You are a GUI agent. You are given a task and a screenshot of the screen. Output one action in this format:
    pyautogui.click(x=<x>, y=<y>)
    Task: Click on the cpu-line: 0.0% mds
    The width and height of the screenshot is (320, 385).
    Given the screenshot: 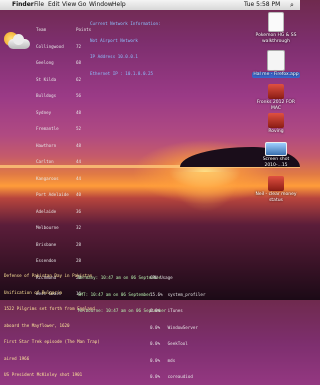 What is the action you would take?
    pyautogui.click(x=163, y=360)
    